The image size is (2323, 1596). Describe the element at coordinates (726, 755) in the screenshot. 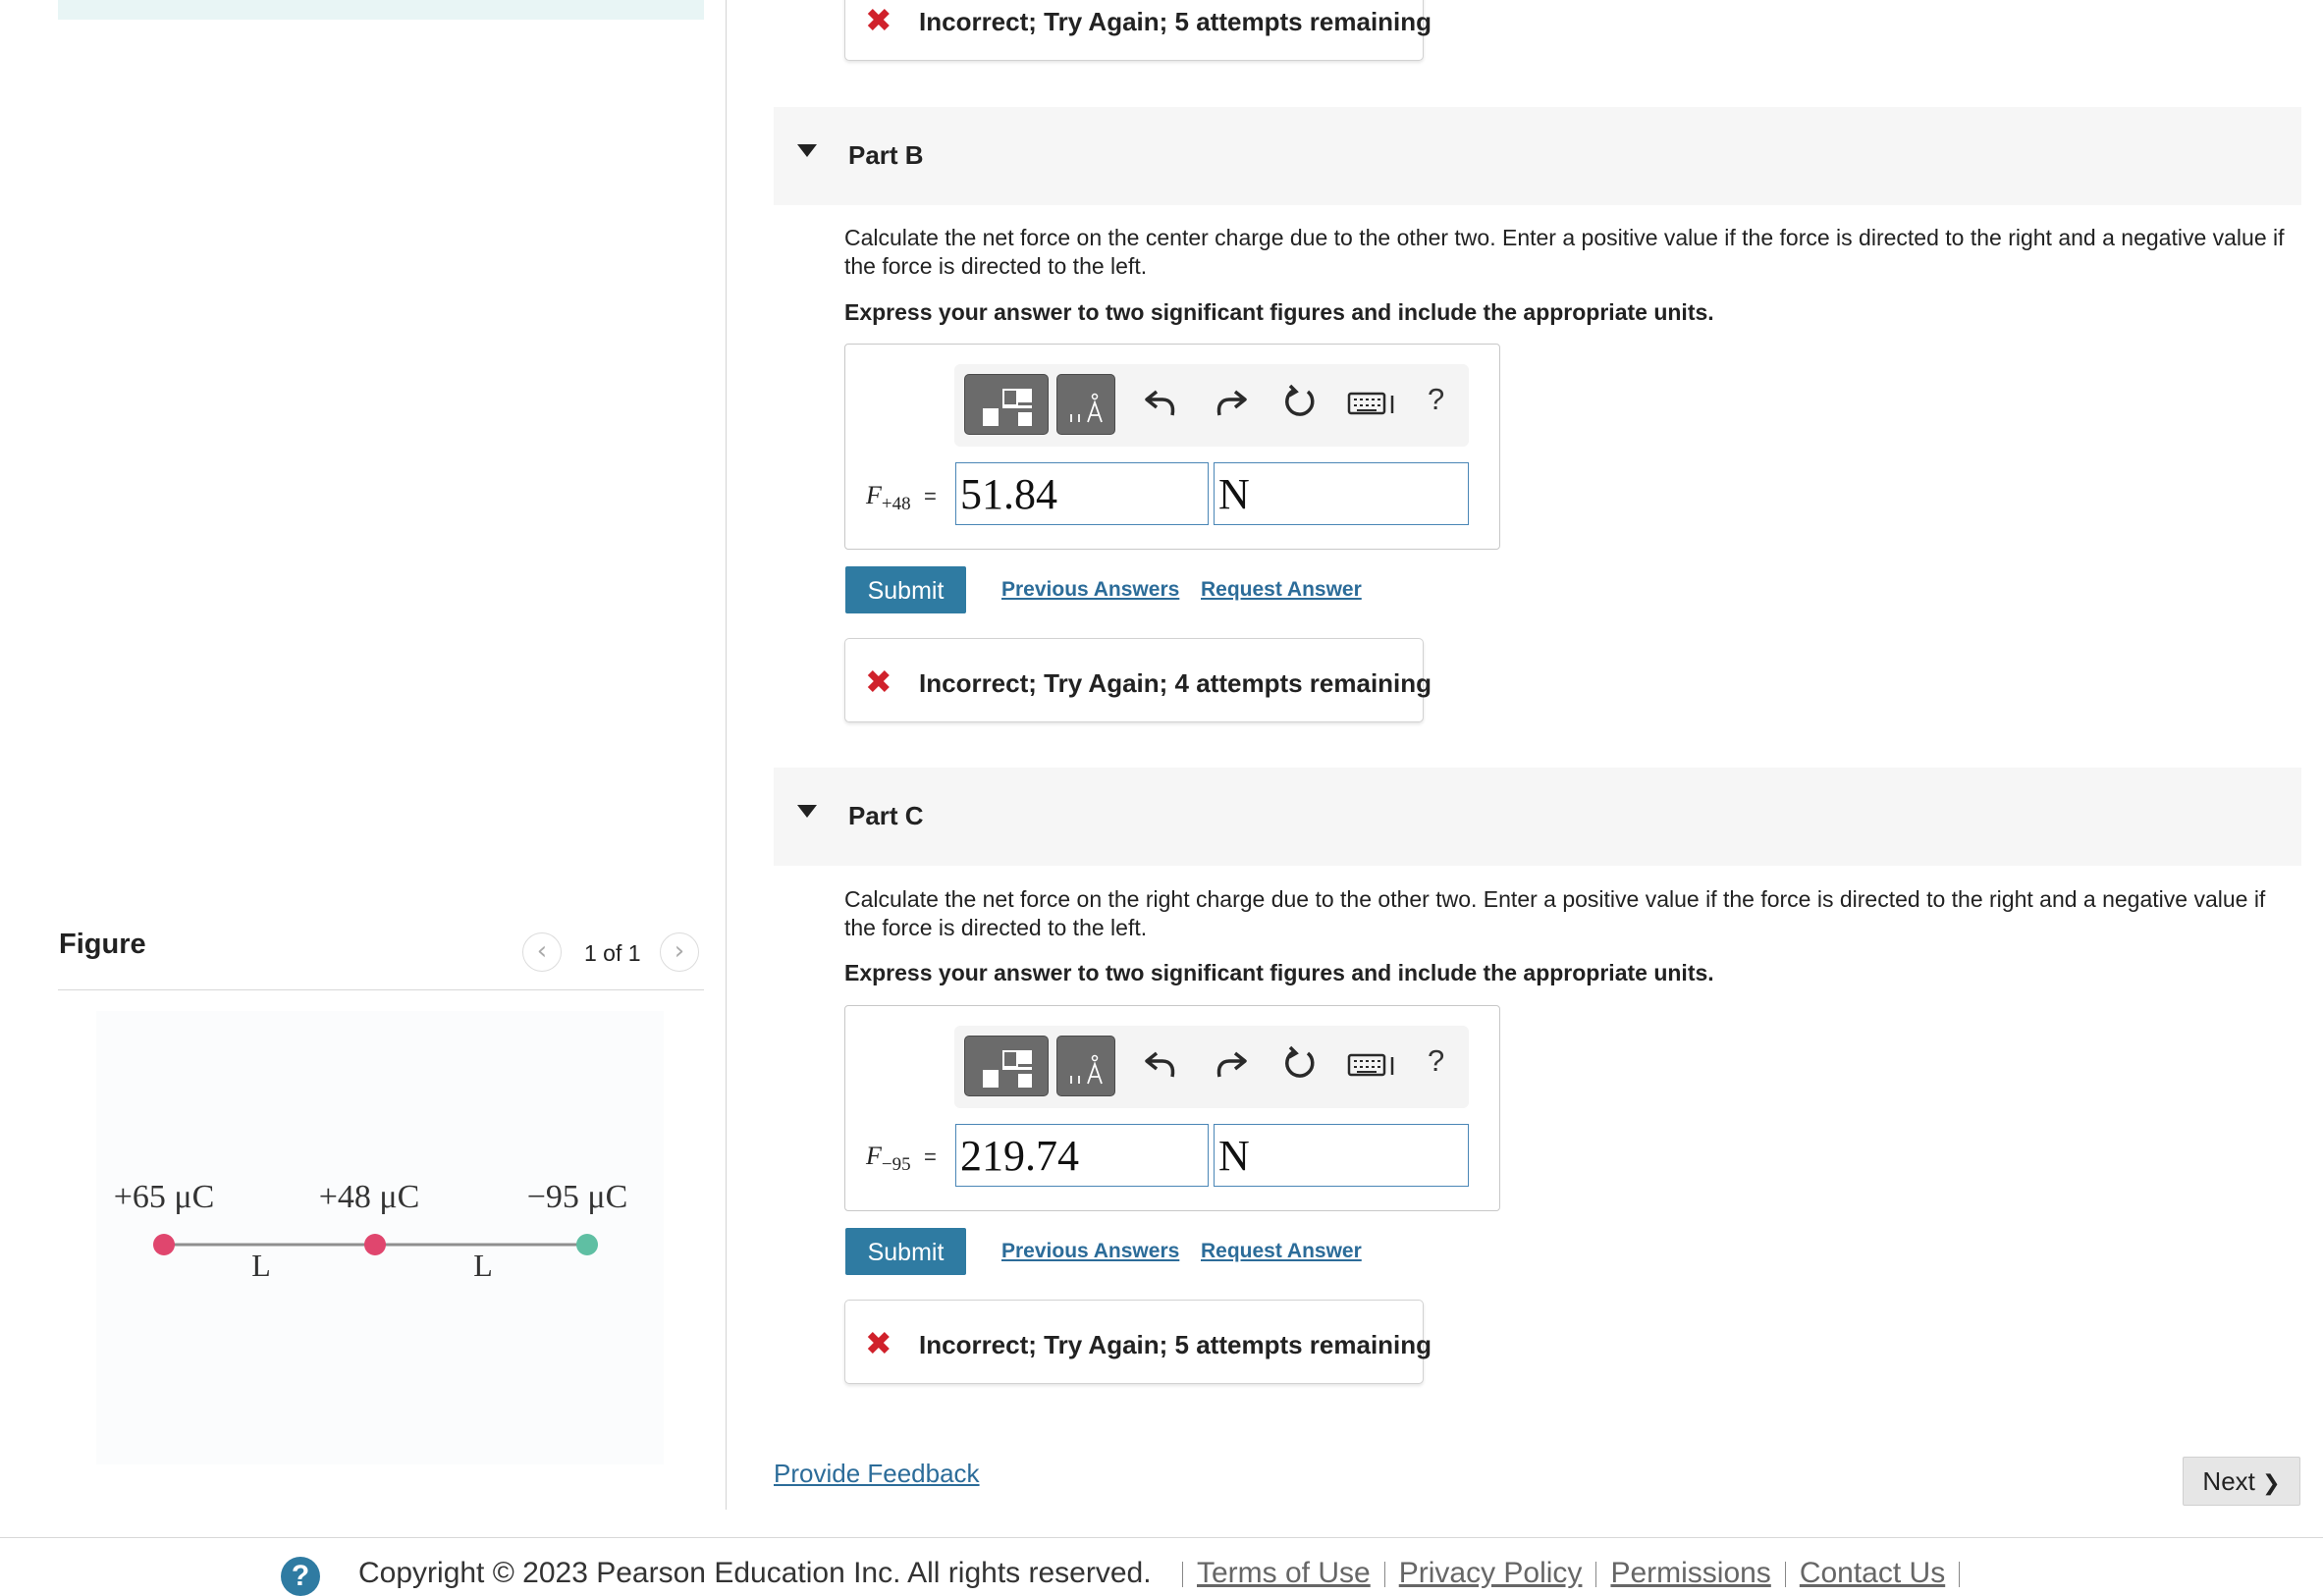

I see `pane-divider` at that location.